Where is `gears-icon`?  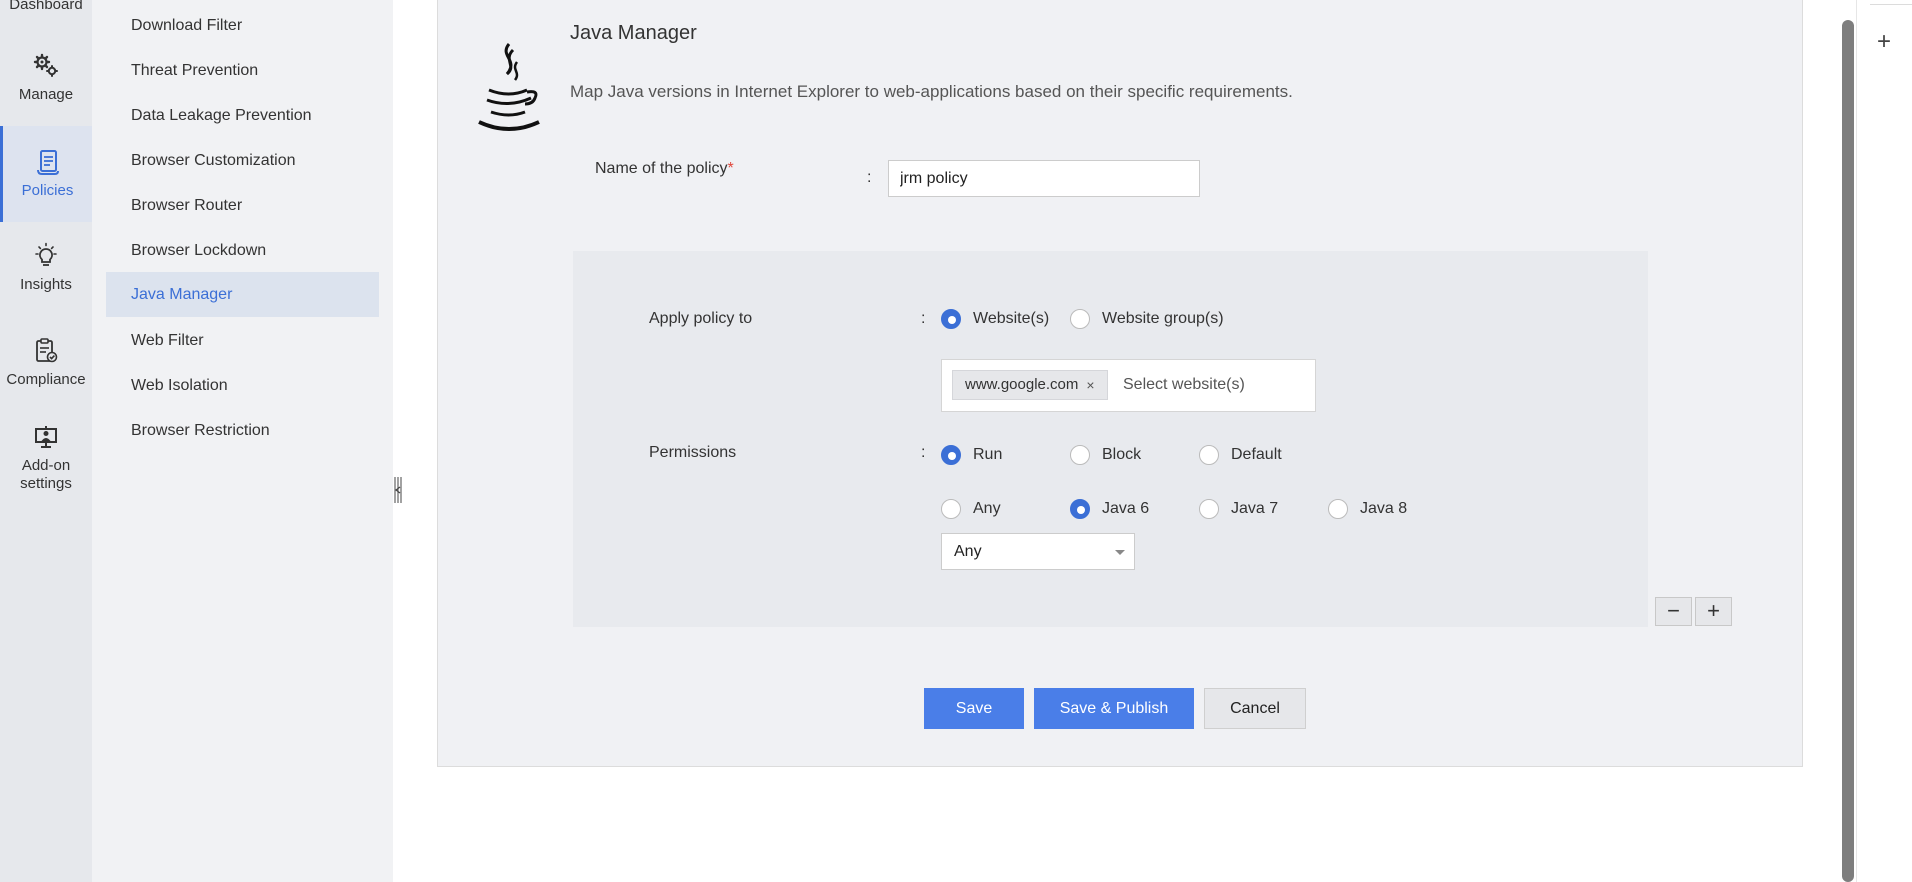 gears-icon is located at coordinates (45, 65).